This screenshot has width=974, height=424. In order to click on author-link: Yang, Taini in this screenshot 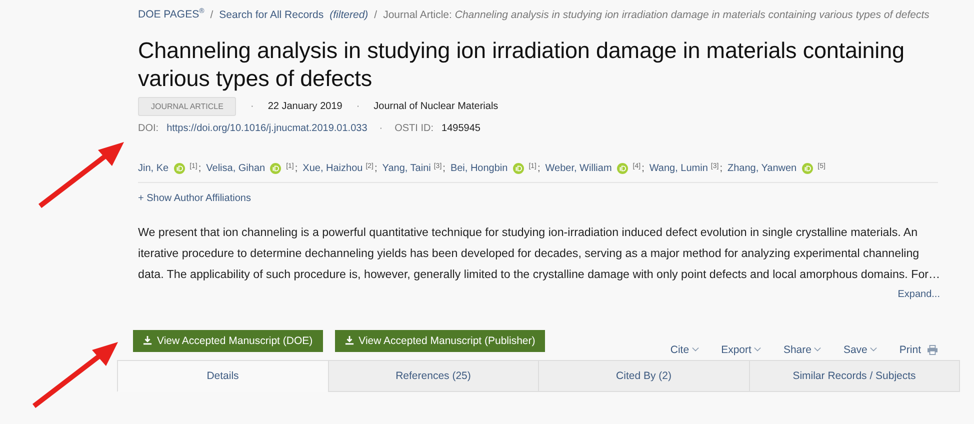, I will do `click(406, 168)`.